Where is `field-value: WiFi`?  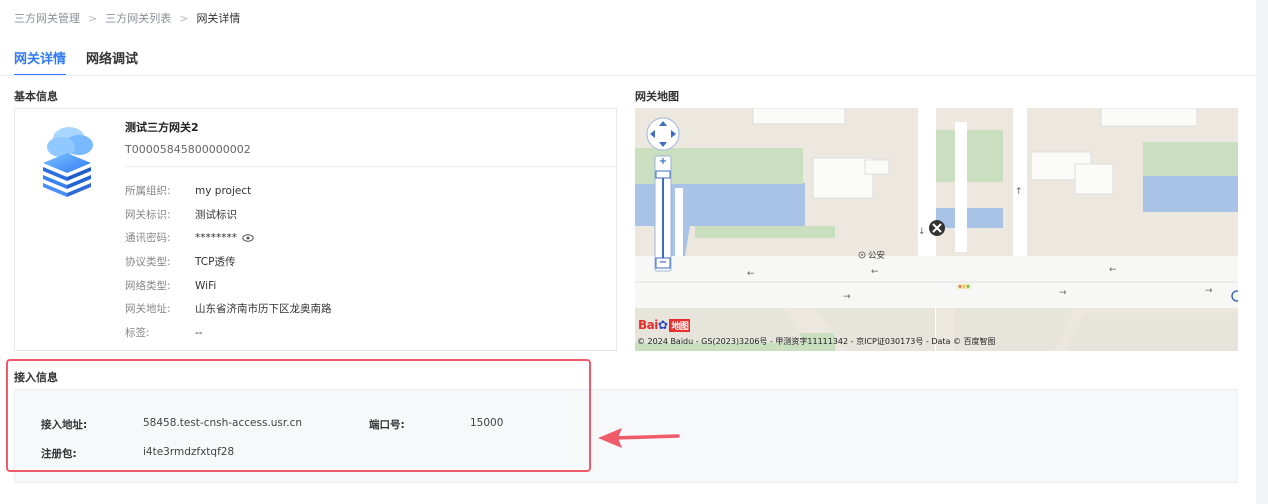
field-value: WiFi is located at coordinates (206, 285).